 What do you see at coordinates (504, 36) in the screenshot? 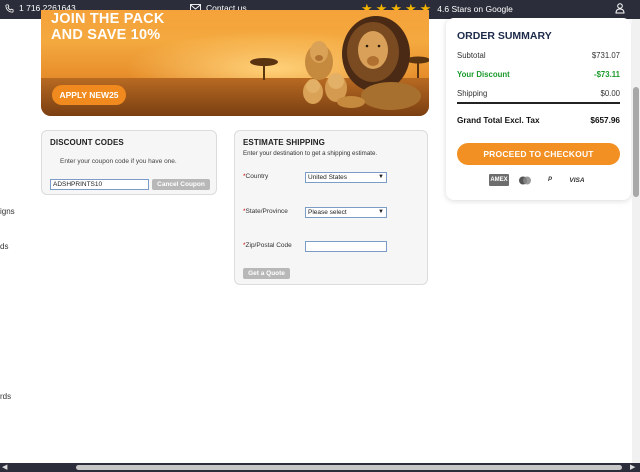
I see `order-summary-title: ORDER SUMMARY` at bounding box center [504, 36].